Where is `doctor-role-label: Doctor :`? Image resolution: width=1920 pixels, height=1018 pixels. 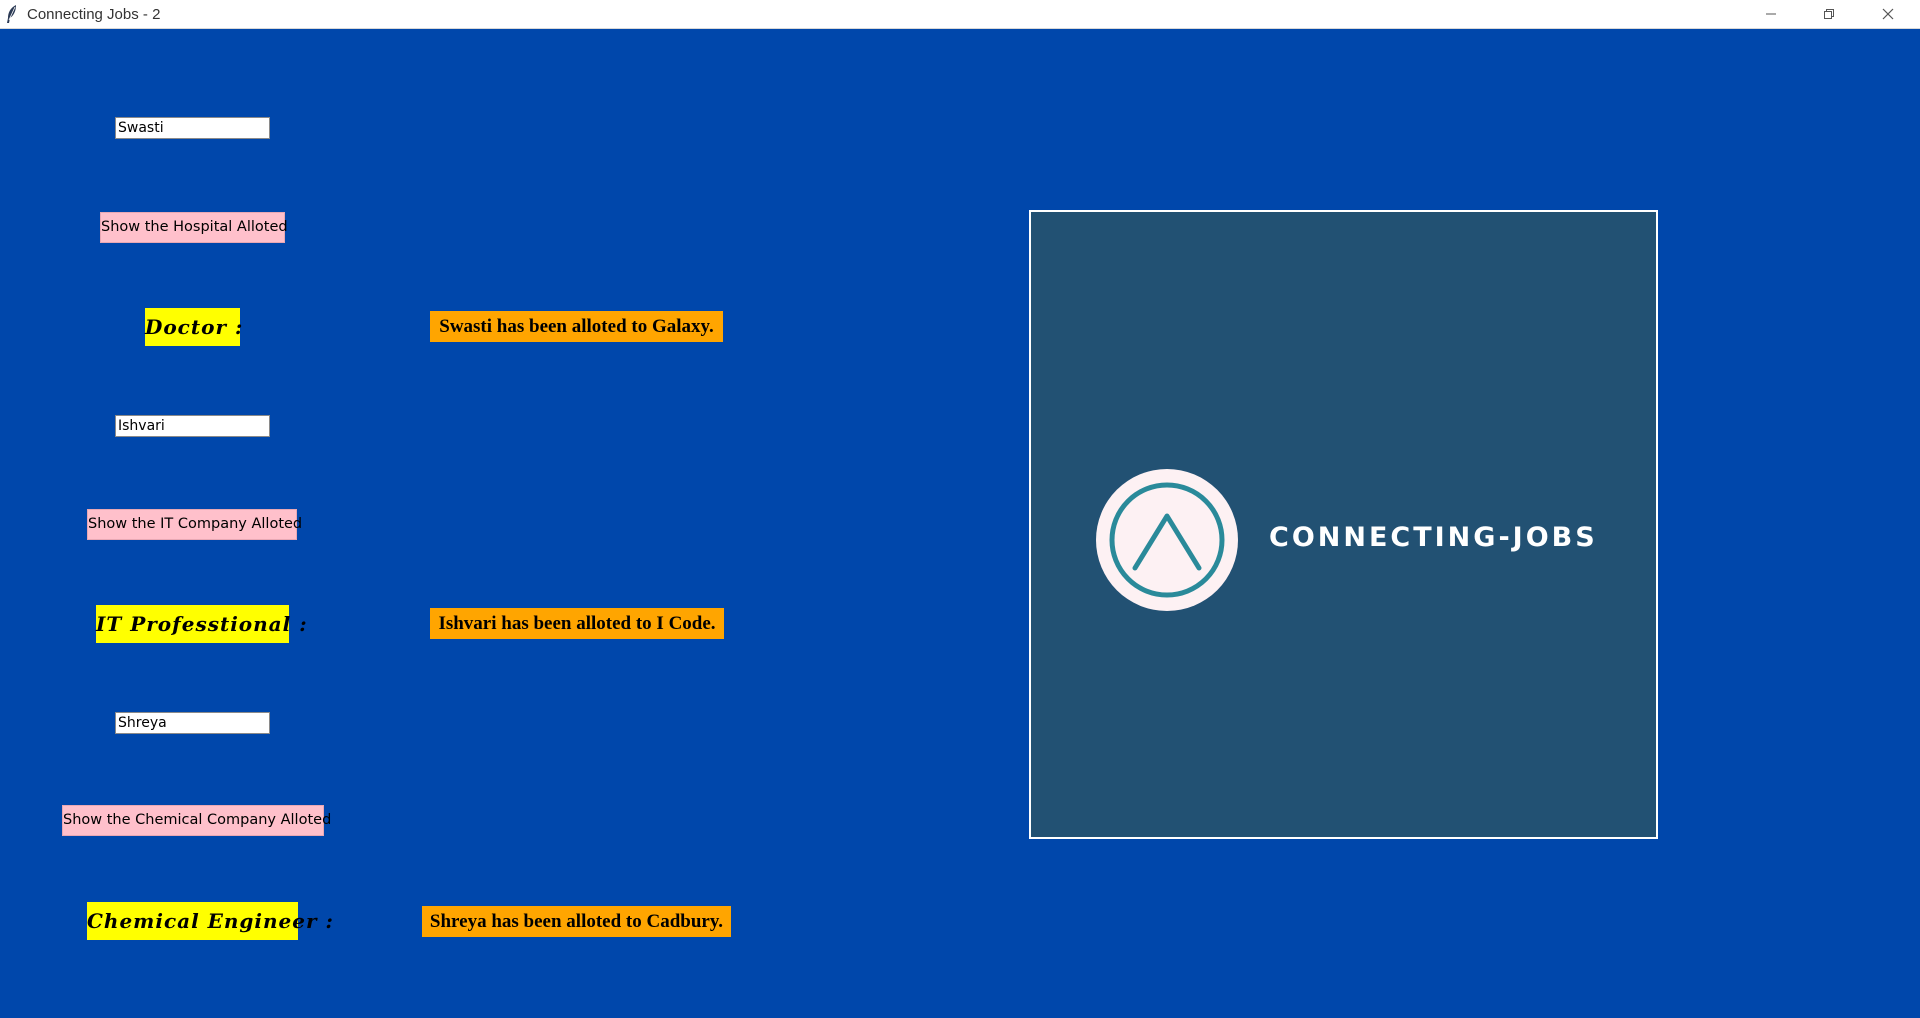
doctor-role-label: Doctor : is located at coordinates (193, 327).